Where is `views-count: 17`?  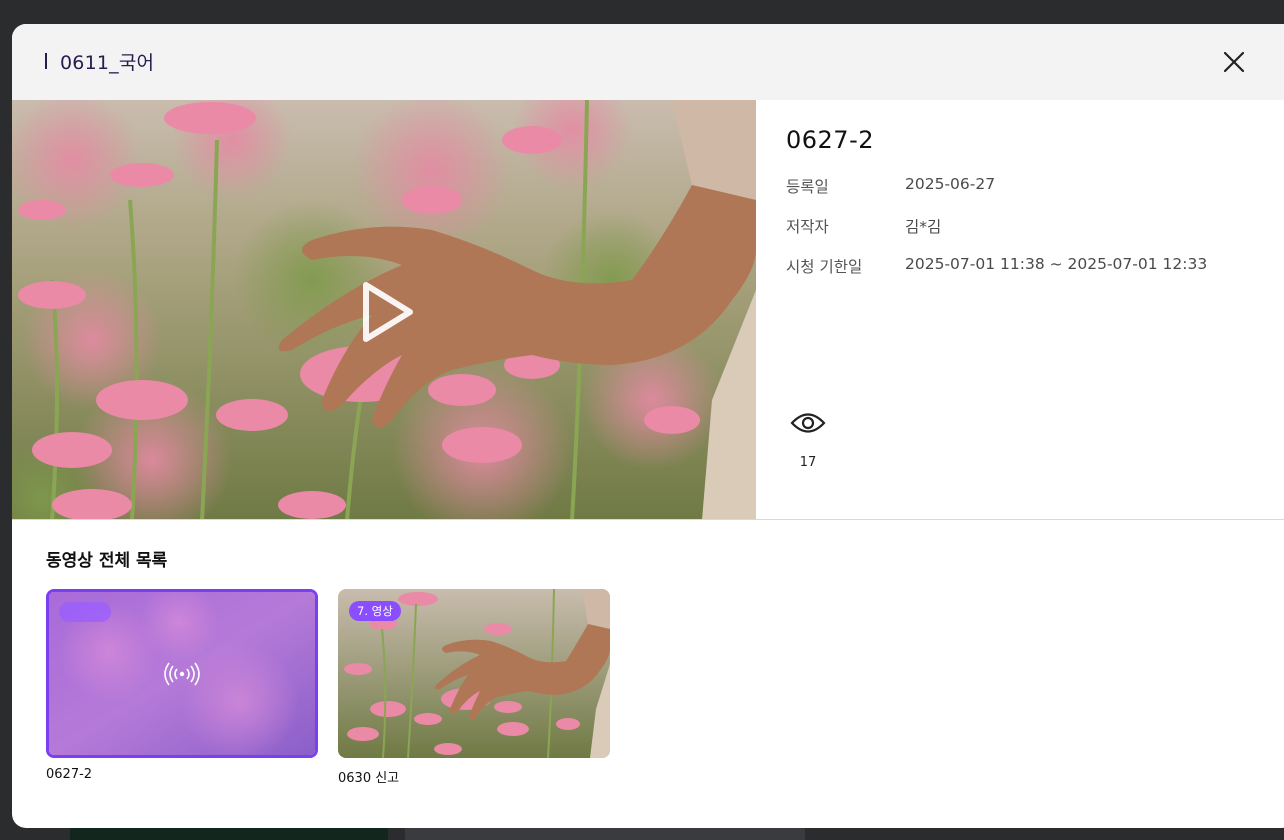
views-count: 17 is located at coordinates (808, 462).